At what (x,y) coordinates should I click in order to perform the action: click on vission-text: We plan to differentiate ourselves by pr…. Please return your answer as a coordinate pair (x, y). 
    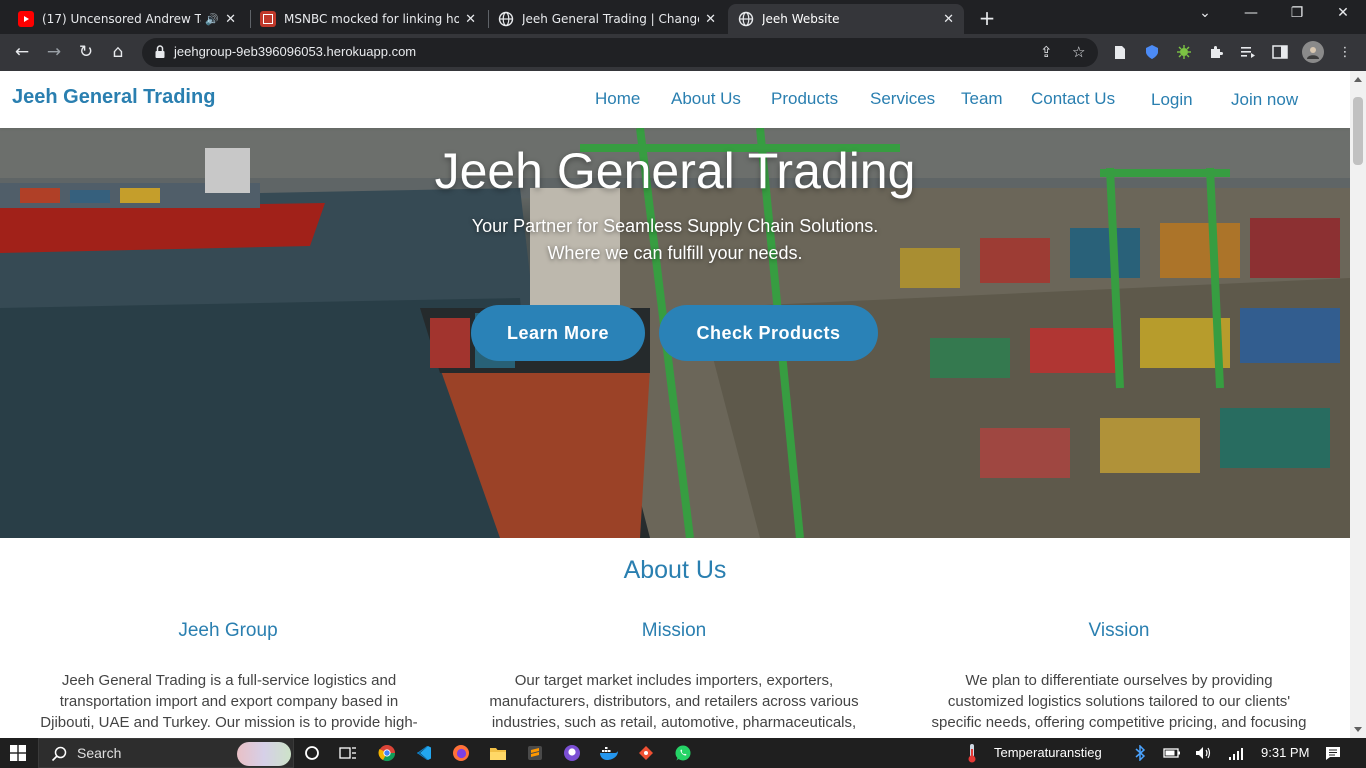
    Looking at the image, I should click on (1119, 701).